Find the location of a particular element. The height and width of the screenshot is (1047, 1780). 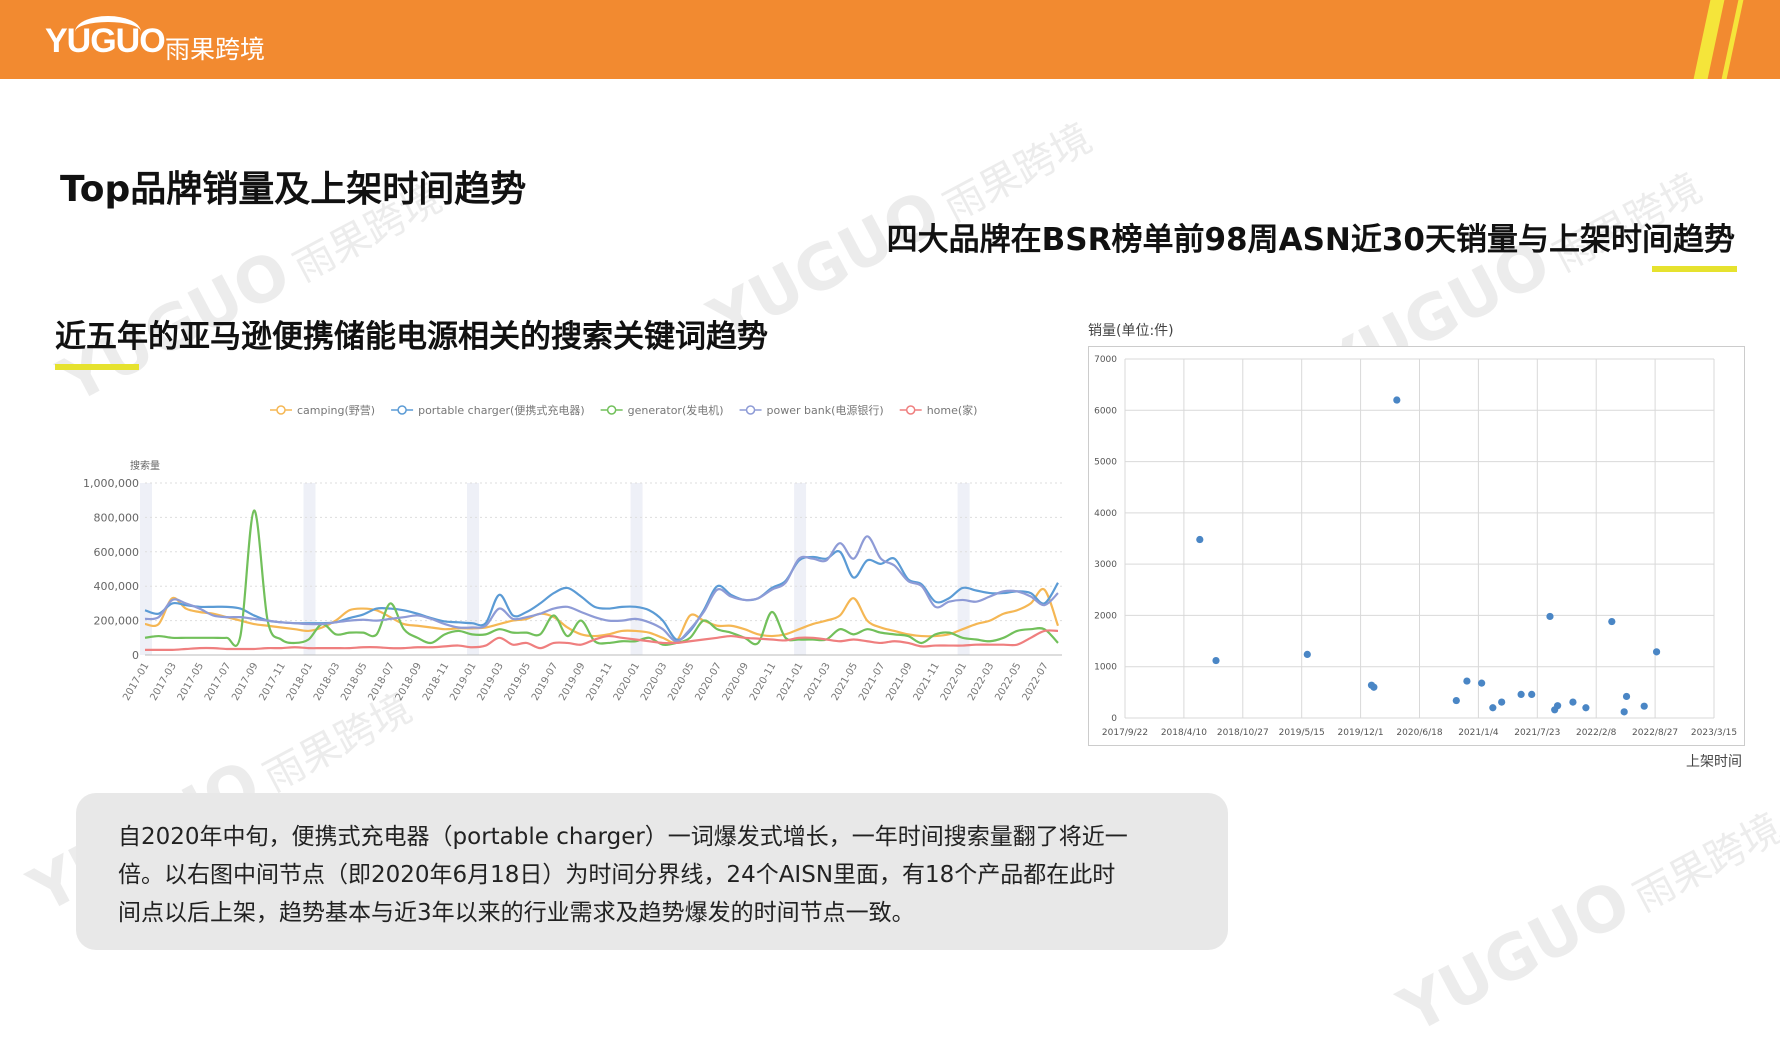

x-tick-label: 2020-01 is located at coordinates (627, 682).